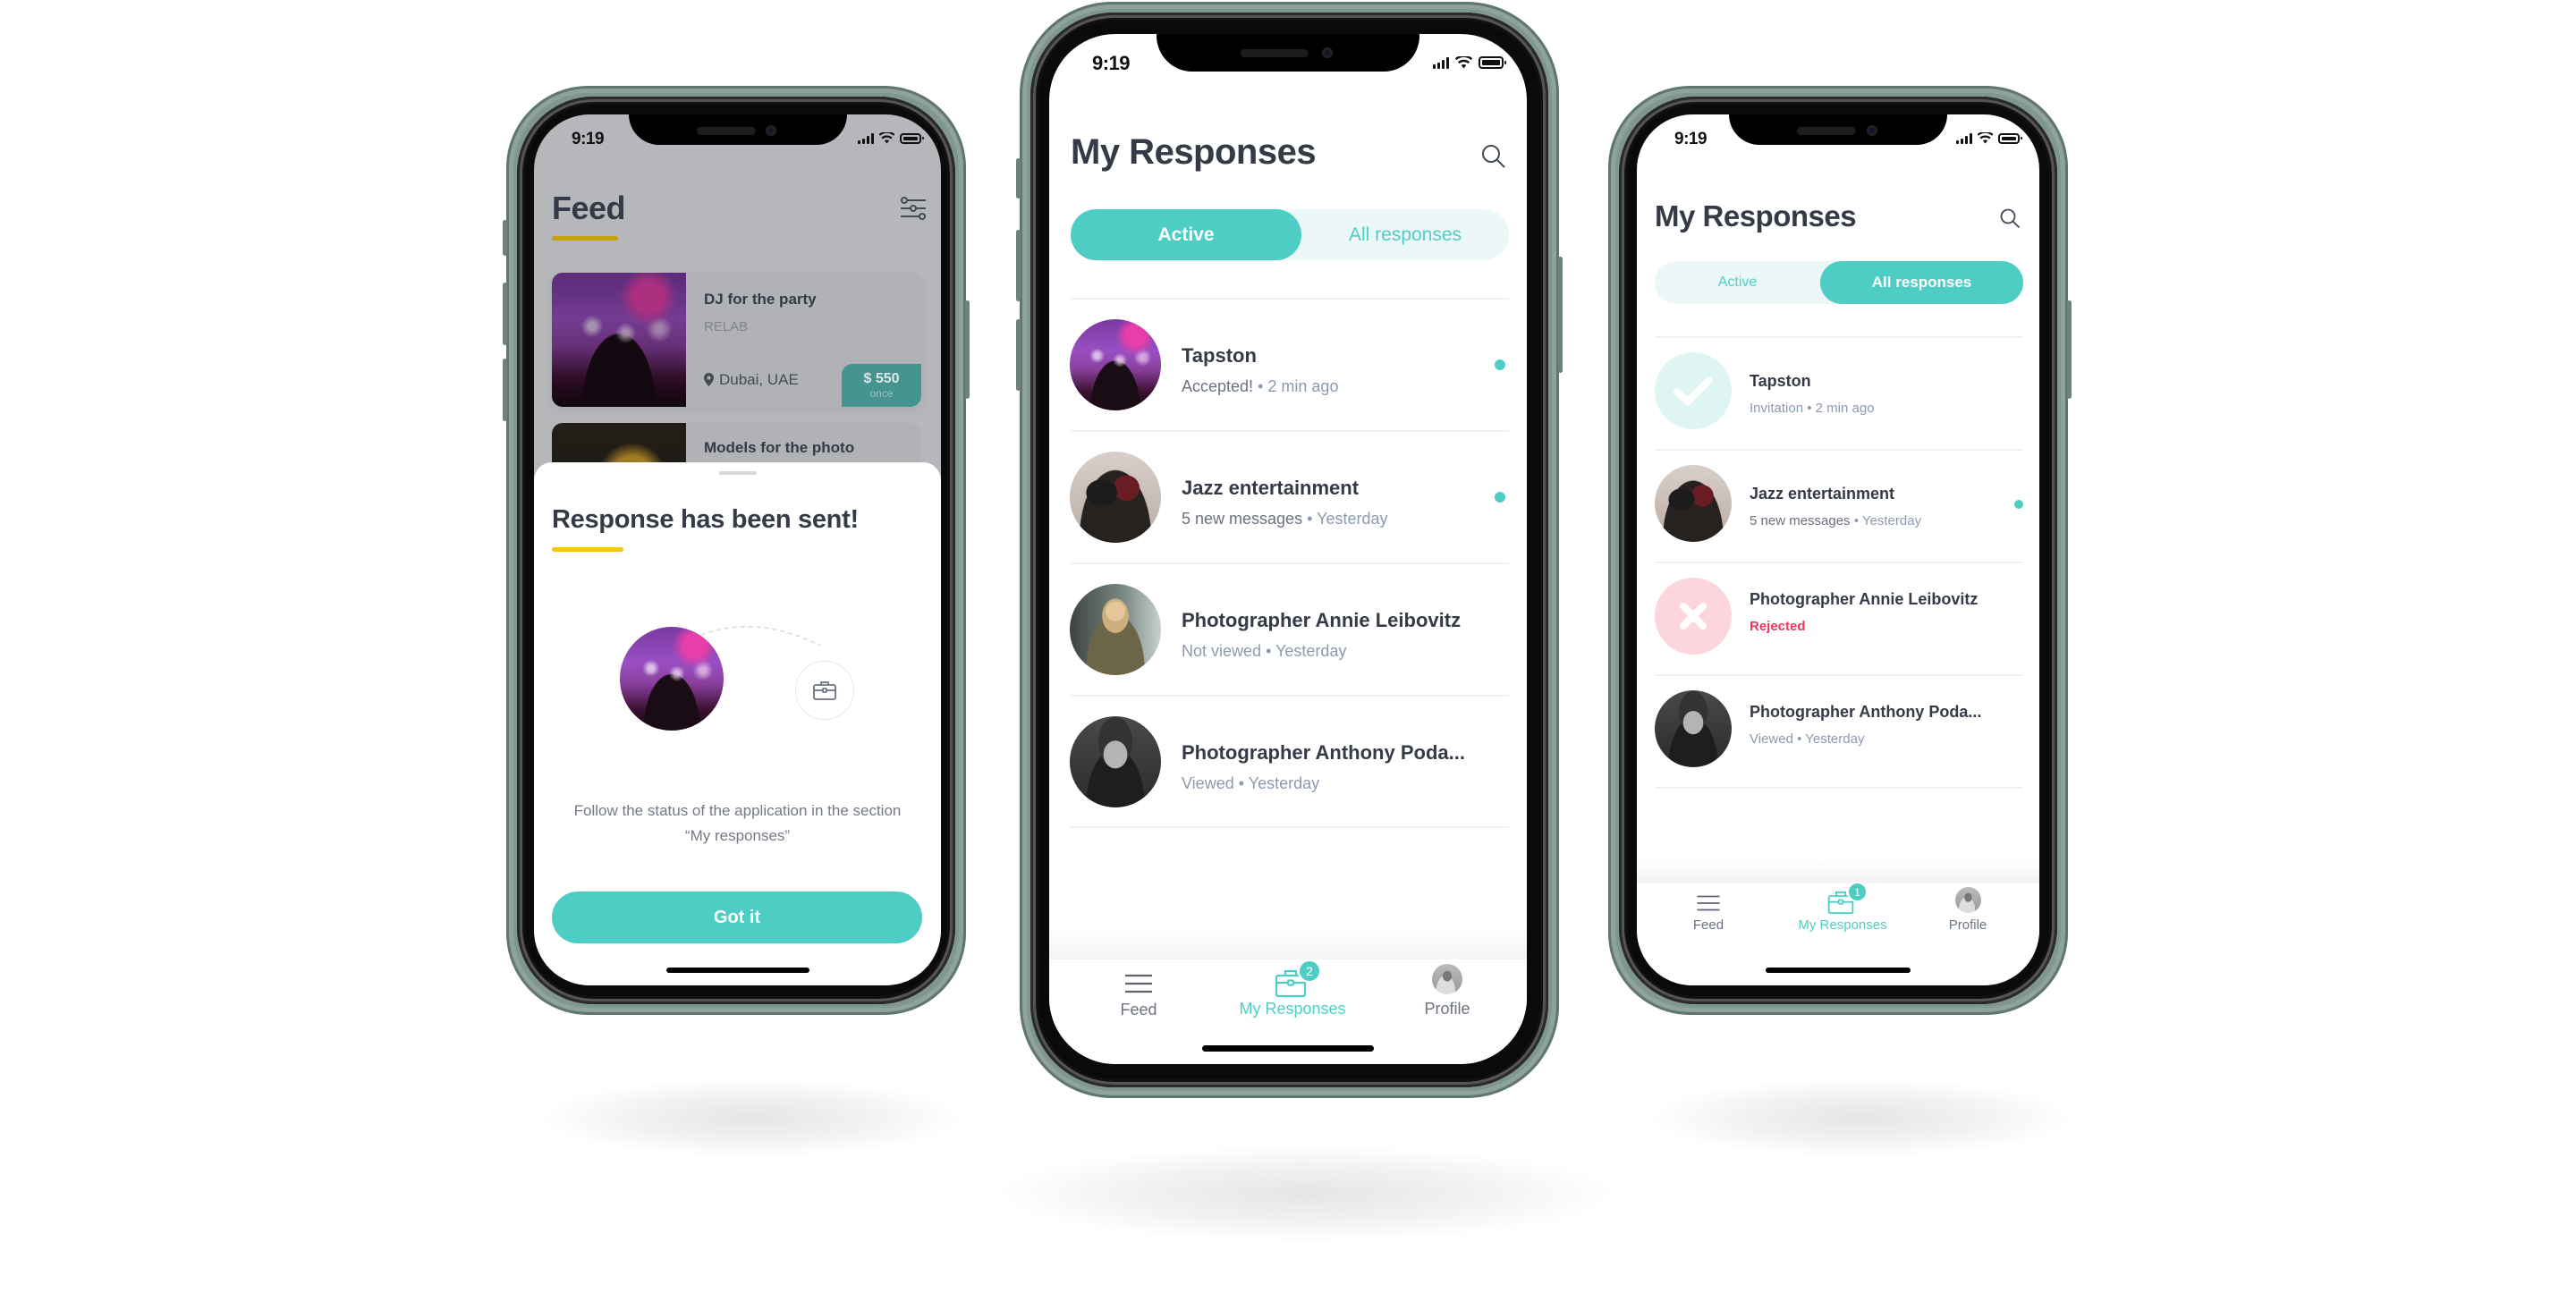  Describe the element at coordinates (913, 209) in the screenshot. I see `filter-sliders-icon` at that location.